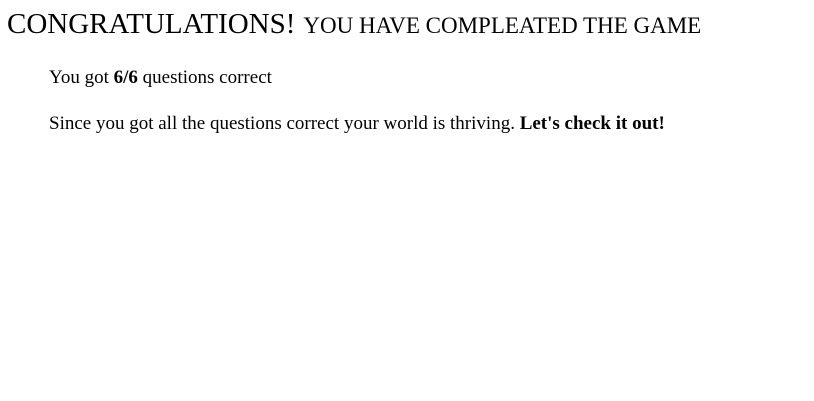  Describe the element at coordinates (125, 77) in the screenshot. I see `score-value: 6/6` at that location.